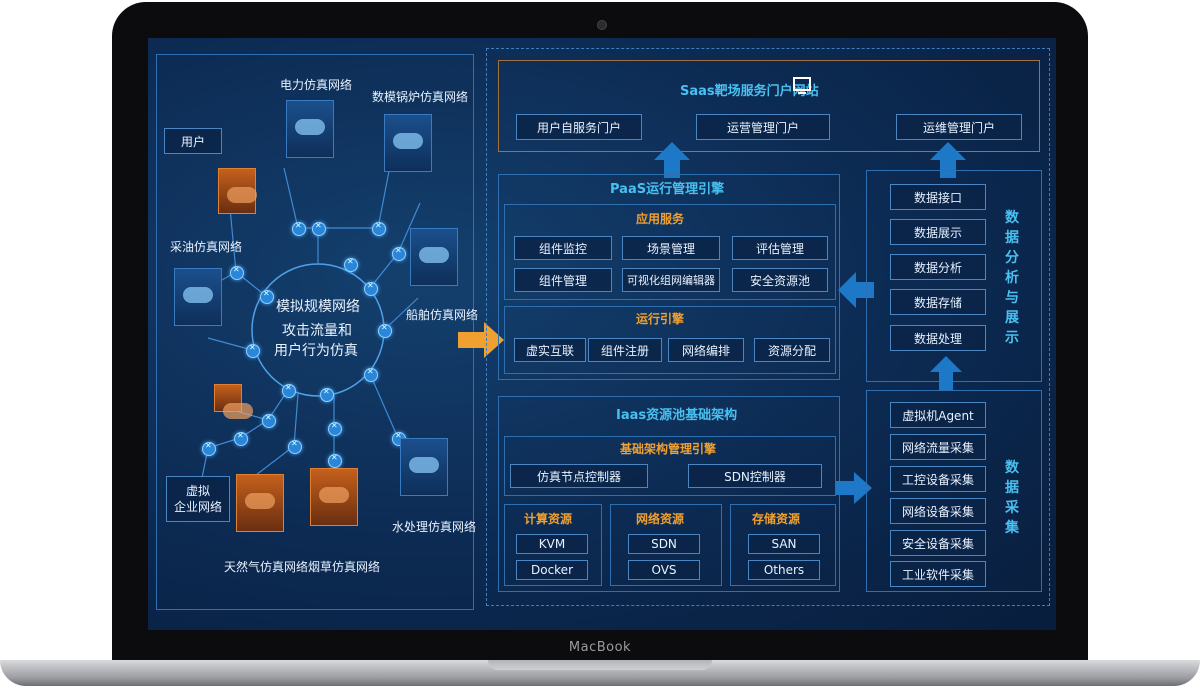 The width and height of the screenshot is (1200, 689). What do you see at coordinates (266, 567) in the screenshot?
I see `gas-network-label: 天然气仿真网络` at bounding box center [266, 567].